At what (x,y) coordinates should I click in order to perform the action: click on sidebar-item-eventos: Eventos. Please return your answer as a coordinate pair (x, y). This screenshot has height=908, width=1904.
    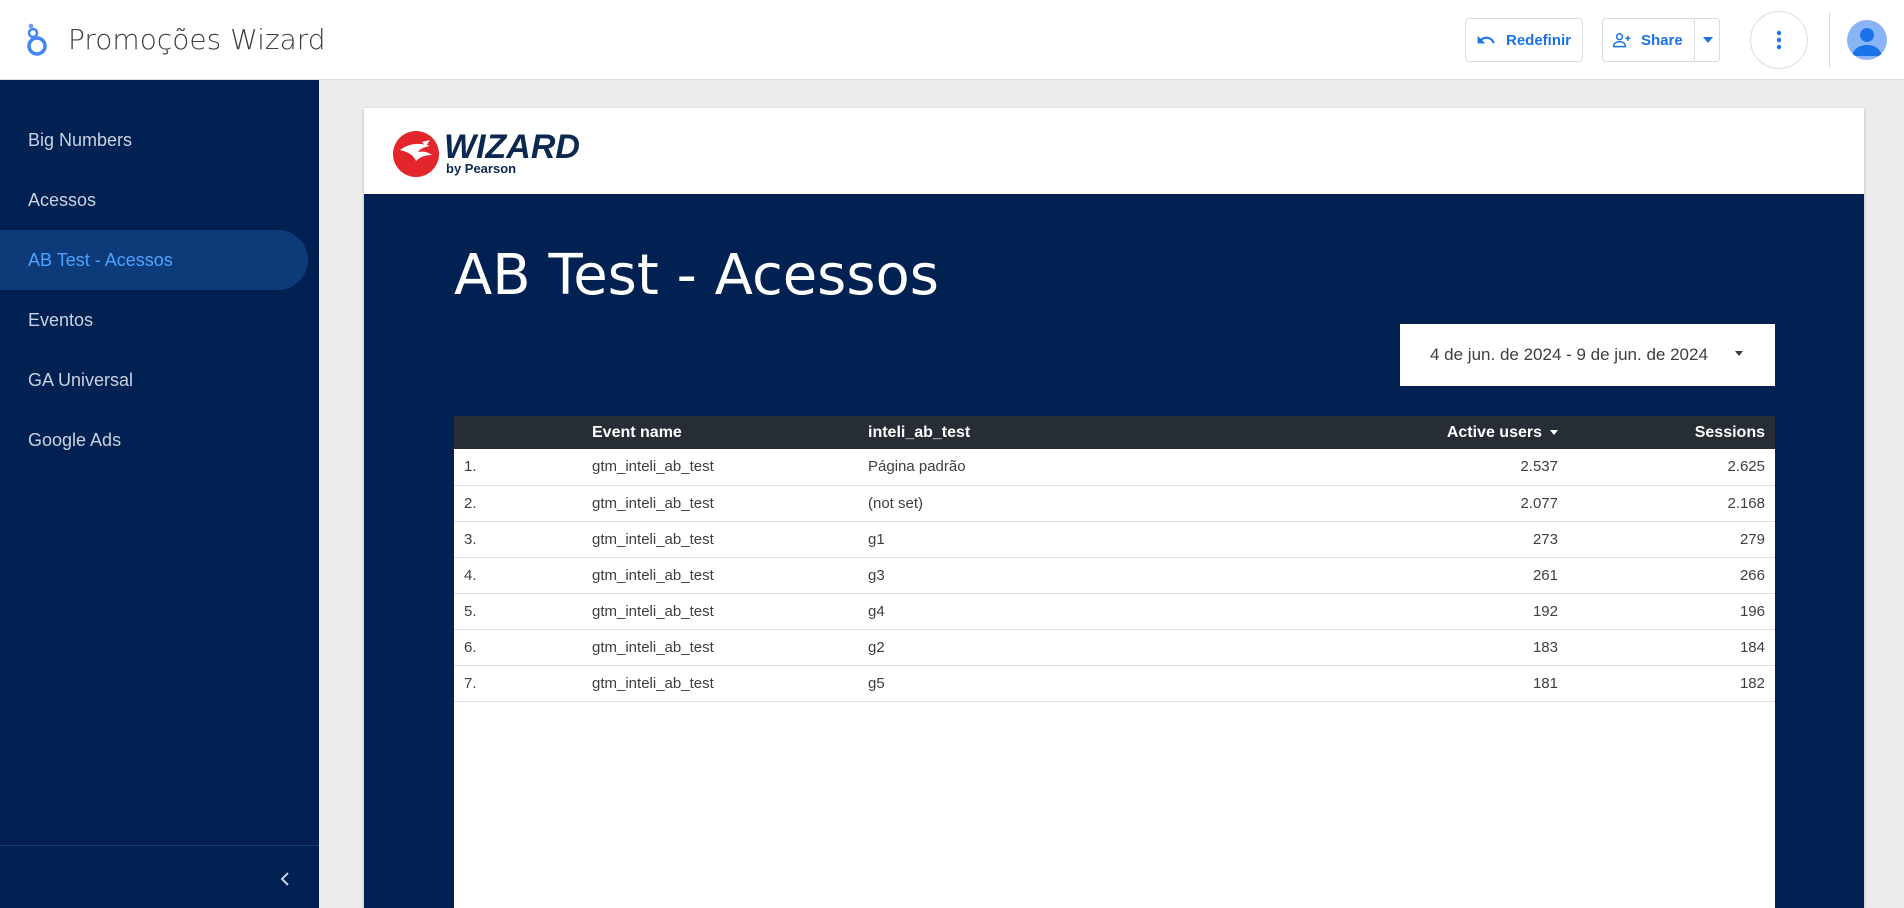
    Looking at the image, I should click on (154, 320).